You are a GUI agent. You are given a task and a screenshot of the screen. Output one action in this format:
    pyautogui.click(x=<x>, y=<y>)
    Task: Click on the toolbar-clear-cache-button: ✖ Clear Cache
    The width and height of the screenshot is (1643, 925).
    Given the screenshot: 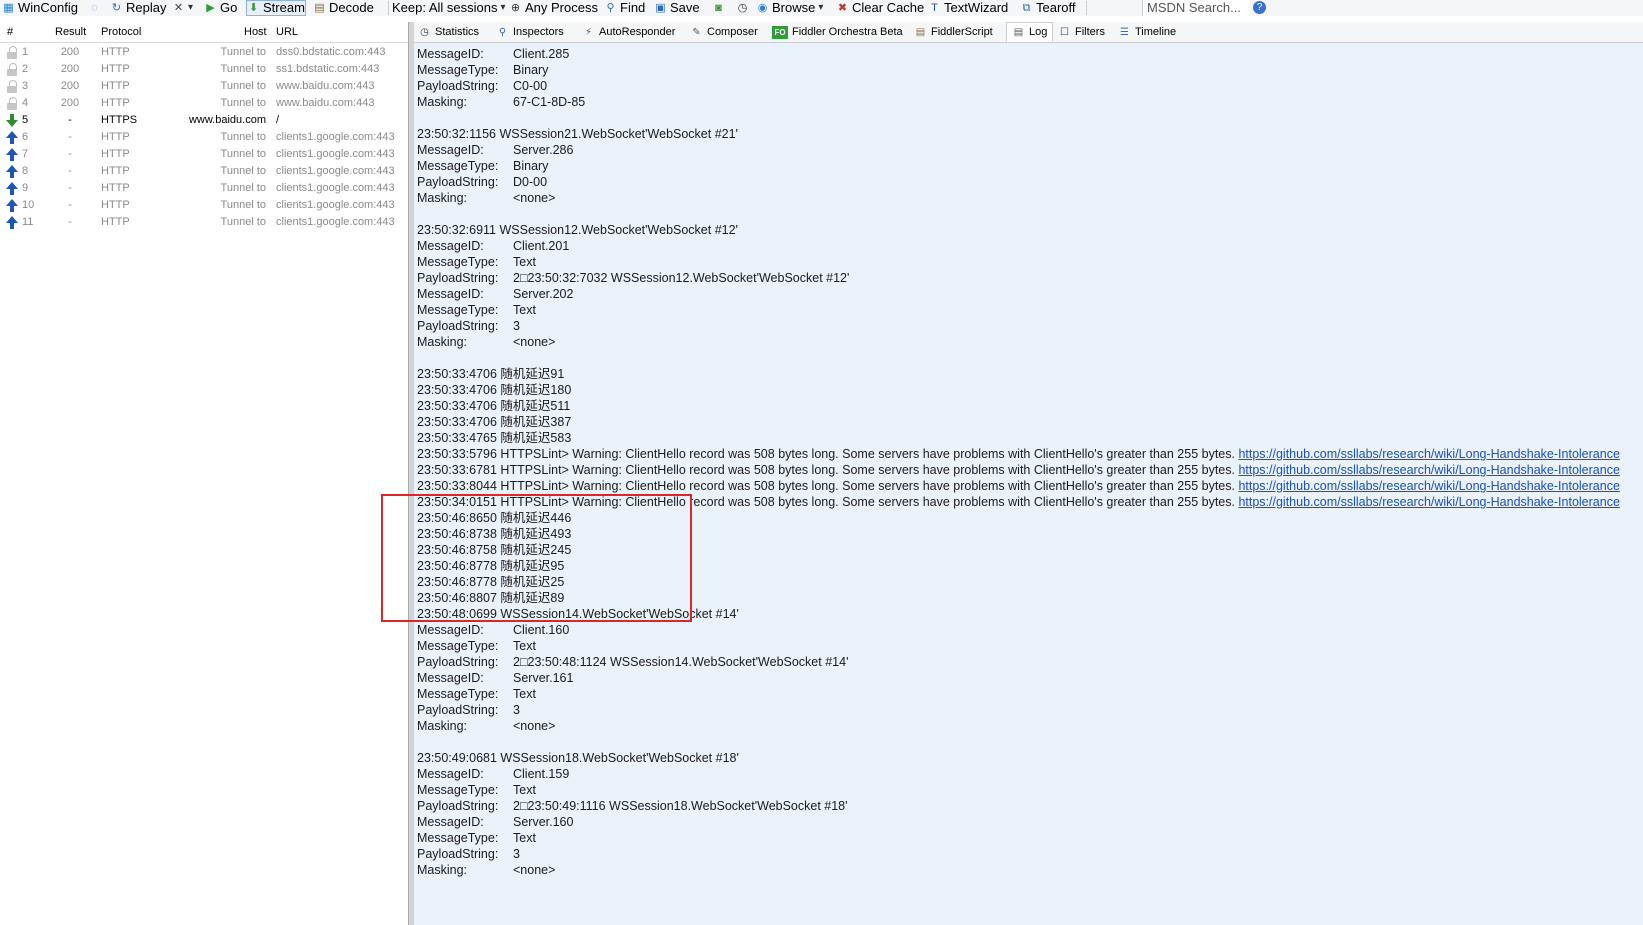 What is the action you would take?
    pyautogui.click(x=880, y=8)
    